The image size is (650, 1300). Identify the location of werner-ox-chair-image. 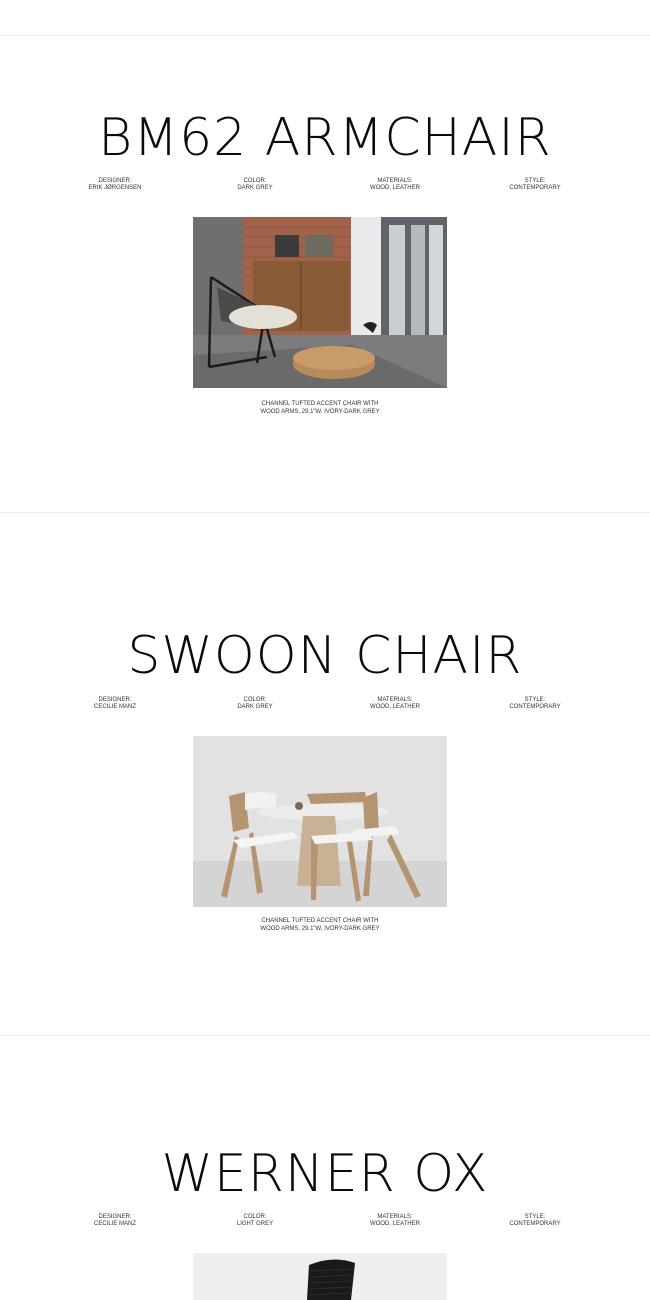
(320, 1276).